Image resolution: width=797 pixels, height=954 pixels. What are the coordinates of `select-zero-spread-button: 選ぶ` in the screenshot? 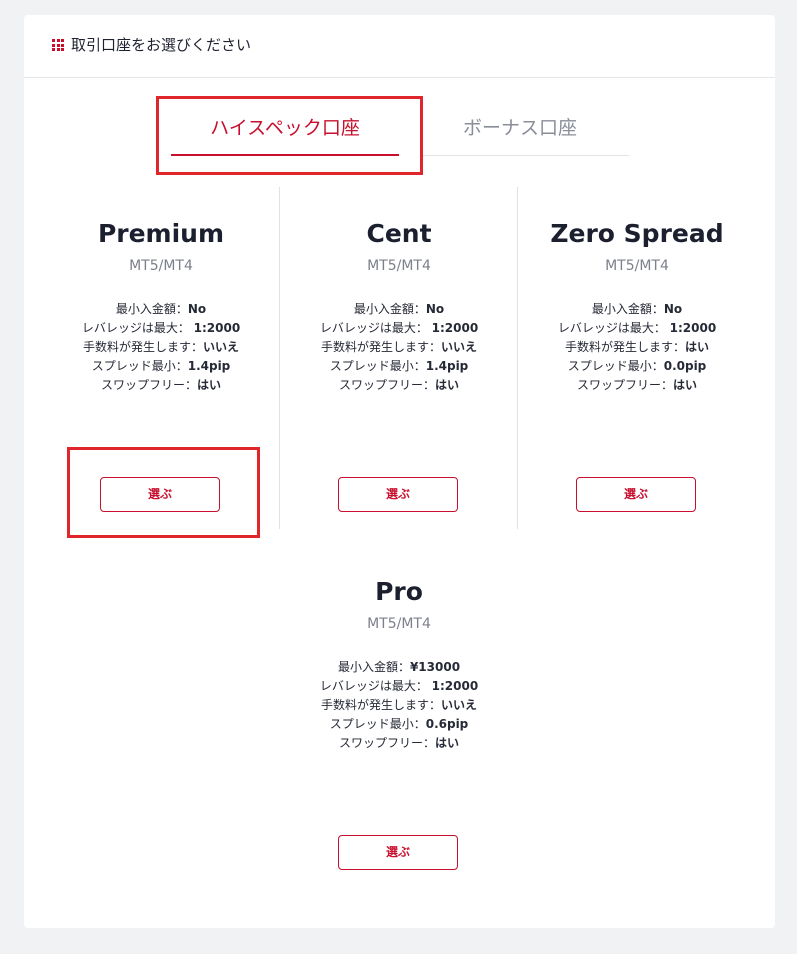 It's located at (636, 494).